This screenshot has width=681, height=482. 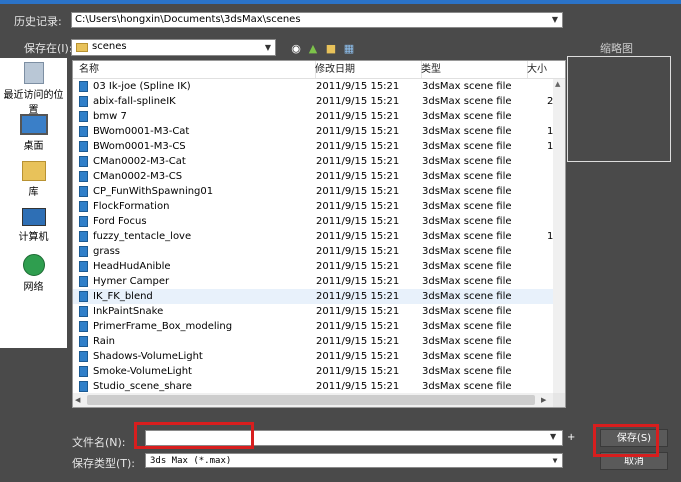 What do you see at coordinates (33, 133) in the screenshot?
I see `place-desktop: 桌面` at bounding box center [33, 133].